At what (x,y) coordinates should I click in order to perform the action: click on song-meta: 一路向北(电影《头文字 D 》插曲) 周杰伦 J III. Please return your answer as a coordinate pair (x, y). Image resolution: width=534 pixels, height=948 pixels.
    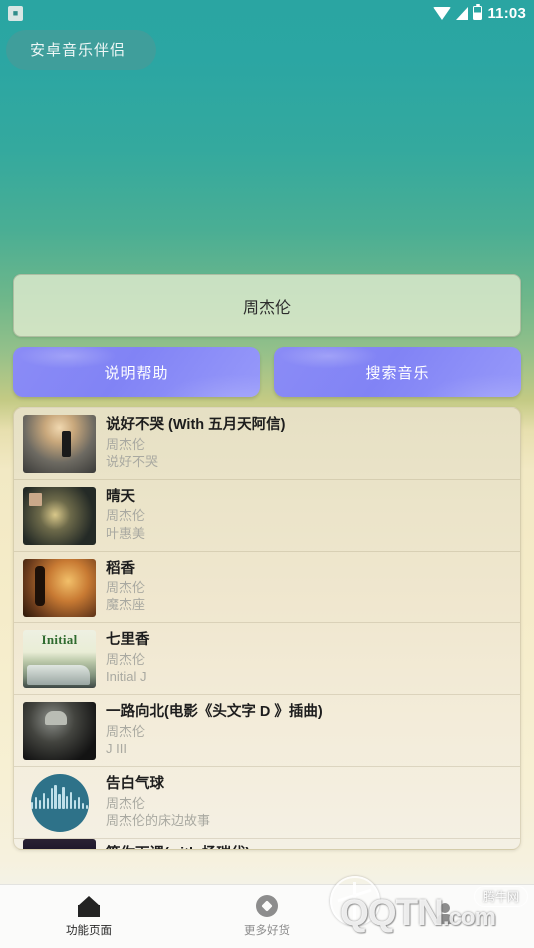
    Looking at the image, I should click on (214, 729).